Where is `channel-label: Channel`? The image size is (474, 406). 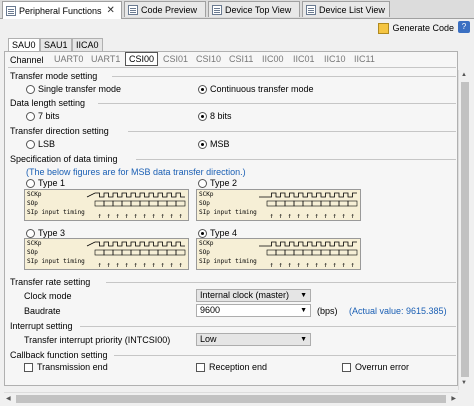
channel-label: Channel is located at coordinates (27, 60).